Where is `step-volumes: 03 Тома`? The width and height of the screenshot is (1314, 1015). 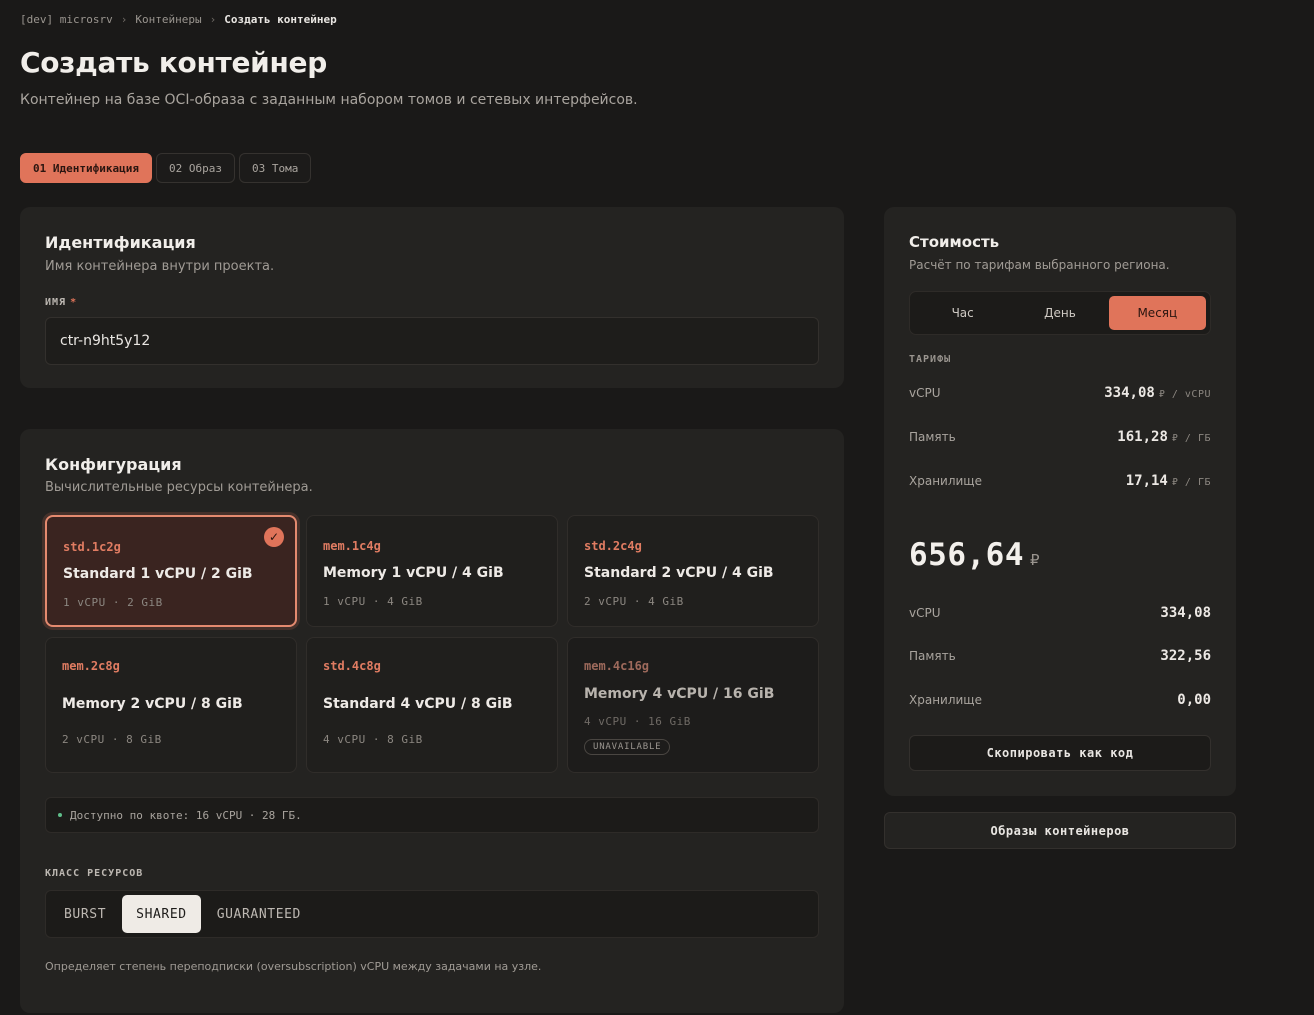 step-volumes: 03 Тома is located at coordinates (275, 168).